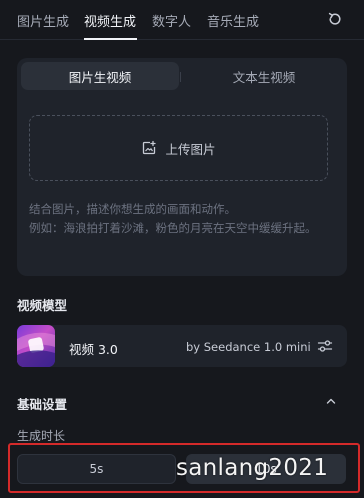  What do you see at coordinates (248, 347) in the screenshot?
I see `model-provider: by Seedance 1.0 mini` at bounding box center [248, 347].